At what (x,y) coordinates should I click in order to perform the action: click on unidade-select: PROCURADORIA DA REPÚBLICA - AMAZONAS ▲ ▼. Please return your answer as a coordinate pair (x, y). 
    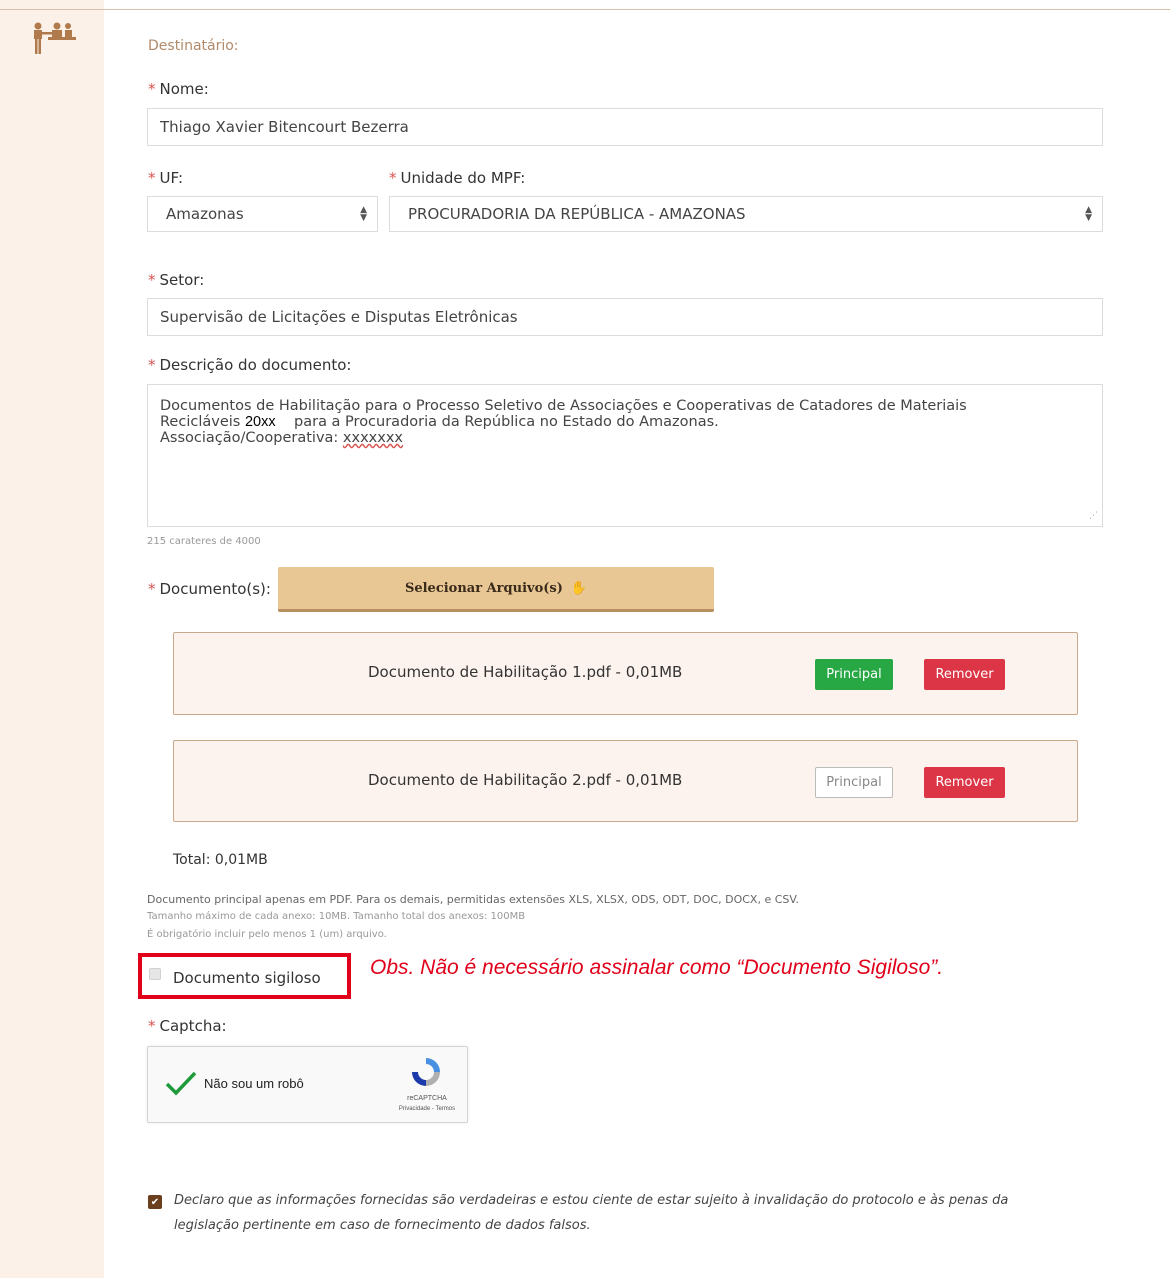
    Looking at the image, I should click on (746, 214).